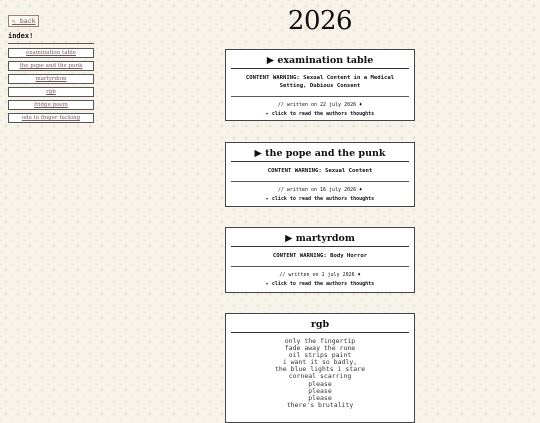  I want to click on nav-item-rgb: rgb, so click(51, 92).